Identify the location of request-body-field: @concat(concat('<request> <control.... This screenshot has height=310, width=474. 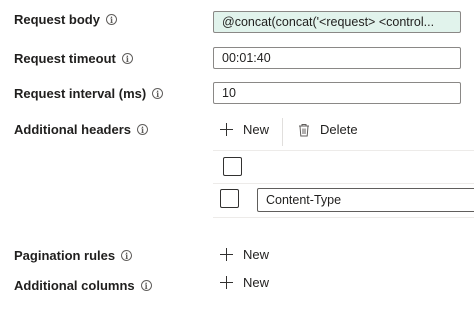
(337, 22).